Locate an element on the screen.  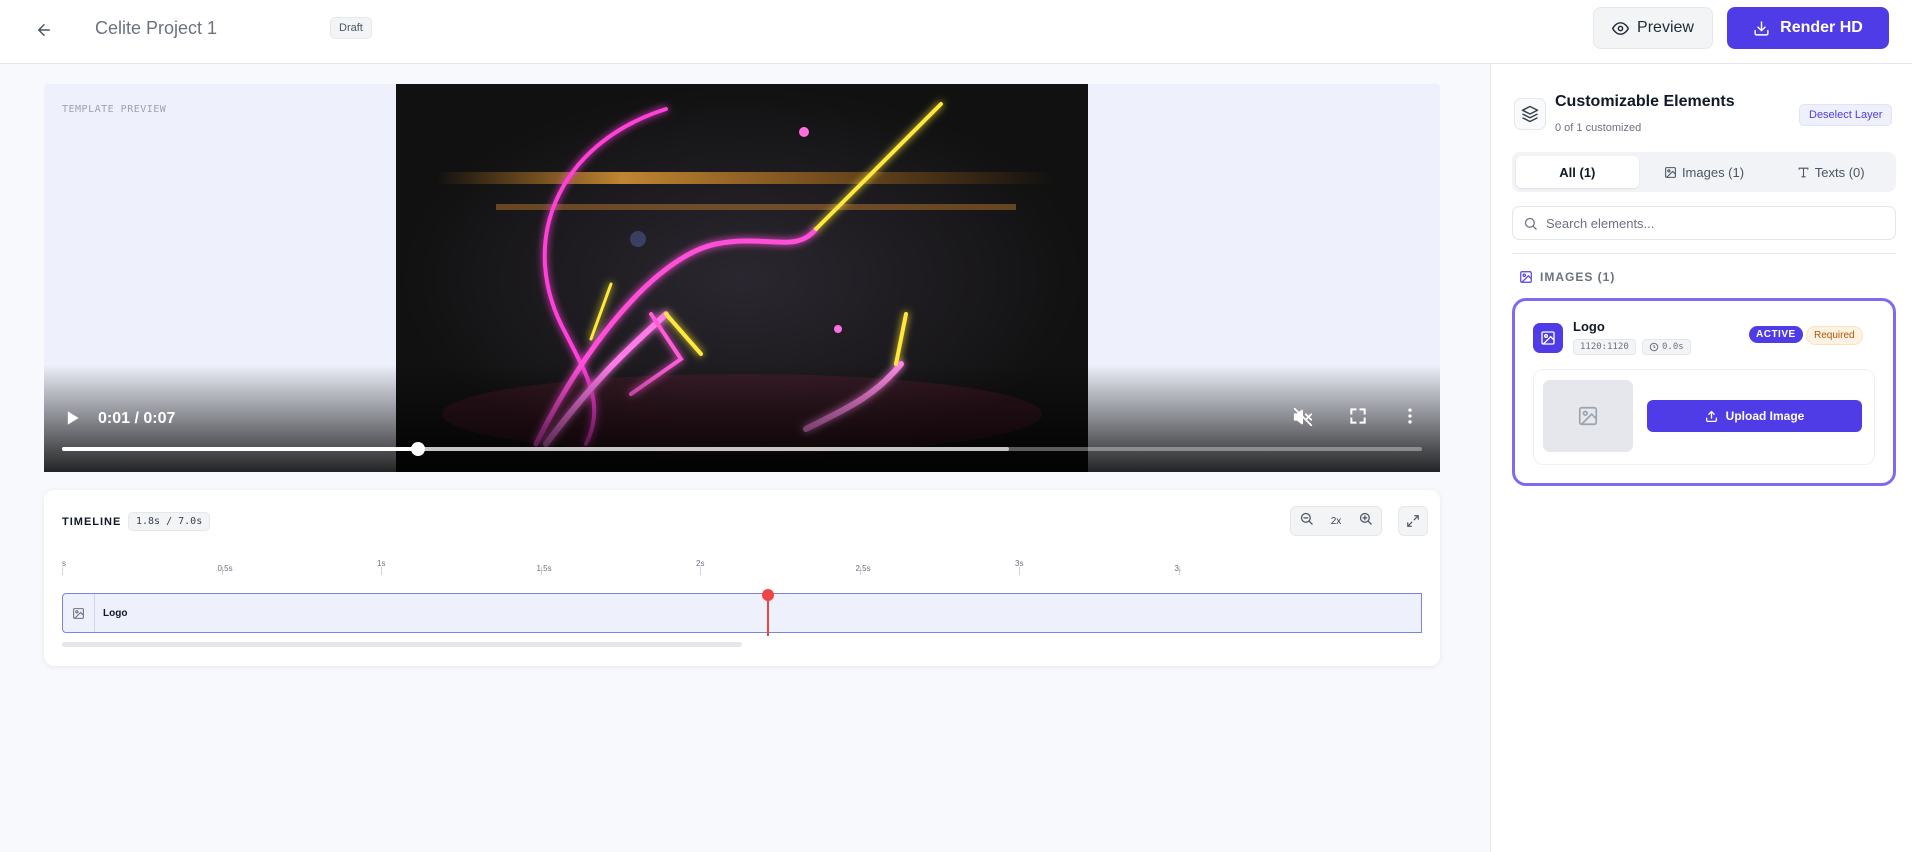
zoom-control: 2x is located at coordinates (1336, 521).